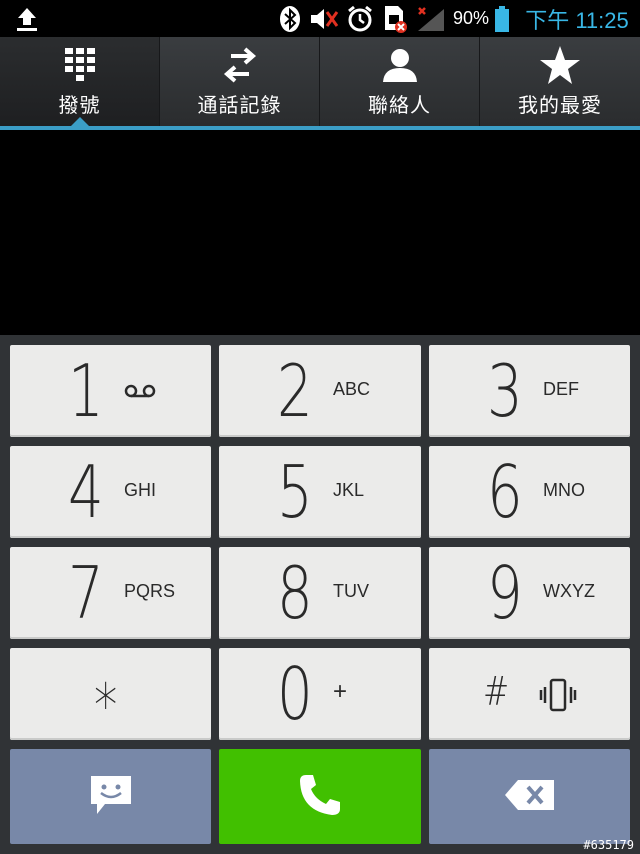 This screenshot has height=854, width=640. I want to click on key-digit: 7, so click(86, 593).